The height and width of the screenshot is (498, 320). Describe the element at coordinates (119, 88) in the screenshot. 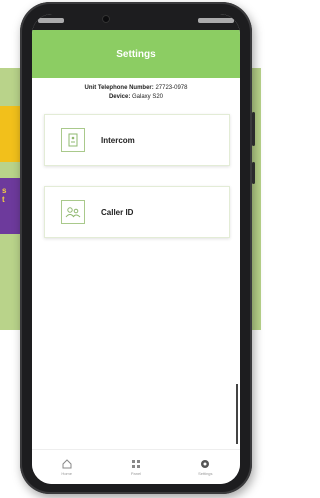

I see `phone-number-label: Unit Telephone Number:` at that location.